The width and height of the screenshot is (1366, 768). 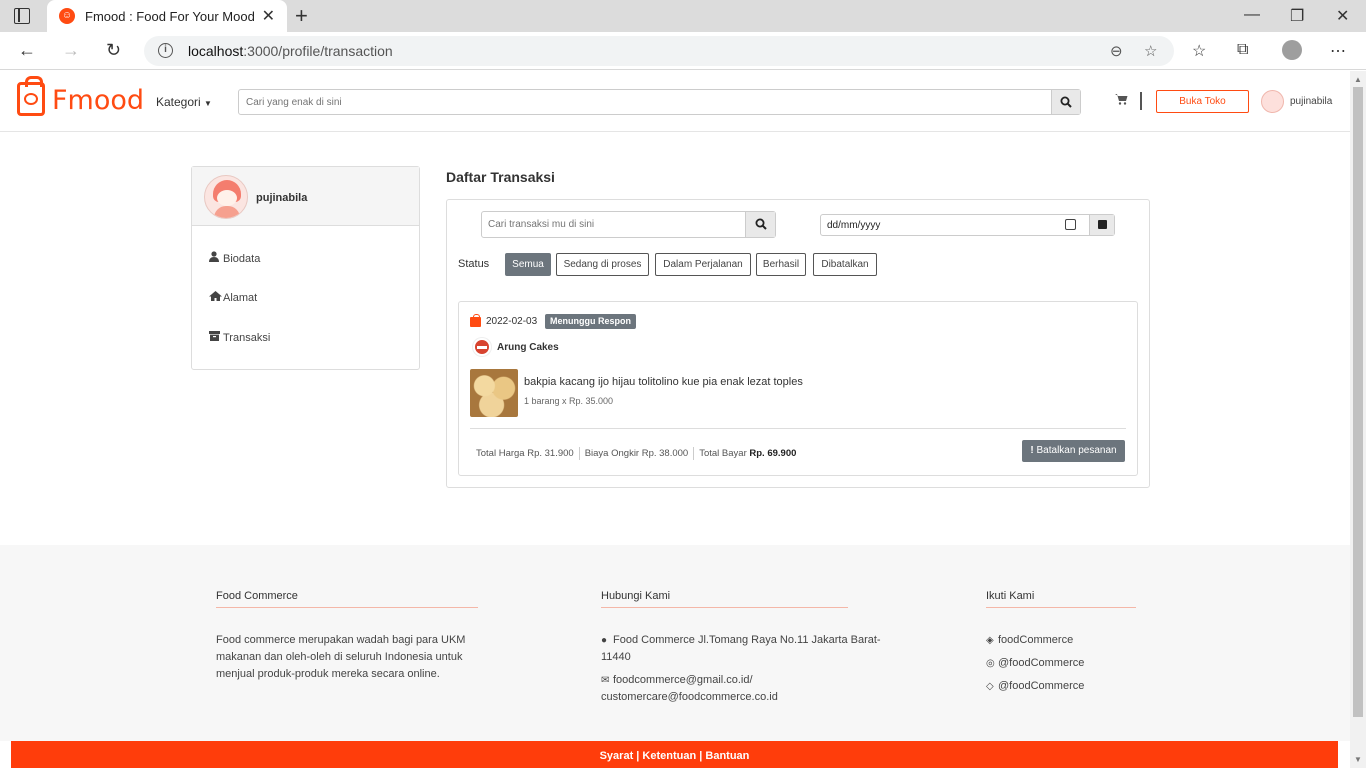 I want to click on date-filter, so click(x=967, y=225).